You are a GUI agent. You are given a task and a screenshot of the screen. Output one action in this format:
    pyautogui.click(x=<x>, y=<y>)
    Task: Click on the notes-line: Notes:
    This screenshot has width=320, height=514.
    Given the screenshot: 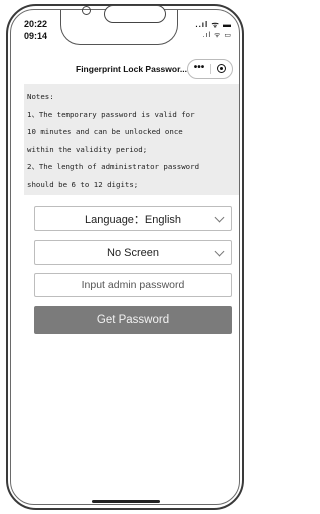 What is the action you would take?
    pyautogui.click(x=40, y=96)
    